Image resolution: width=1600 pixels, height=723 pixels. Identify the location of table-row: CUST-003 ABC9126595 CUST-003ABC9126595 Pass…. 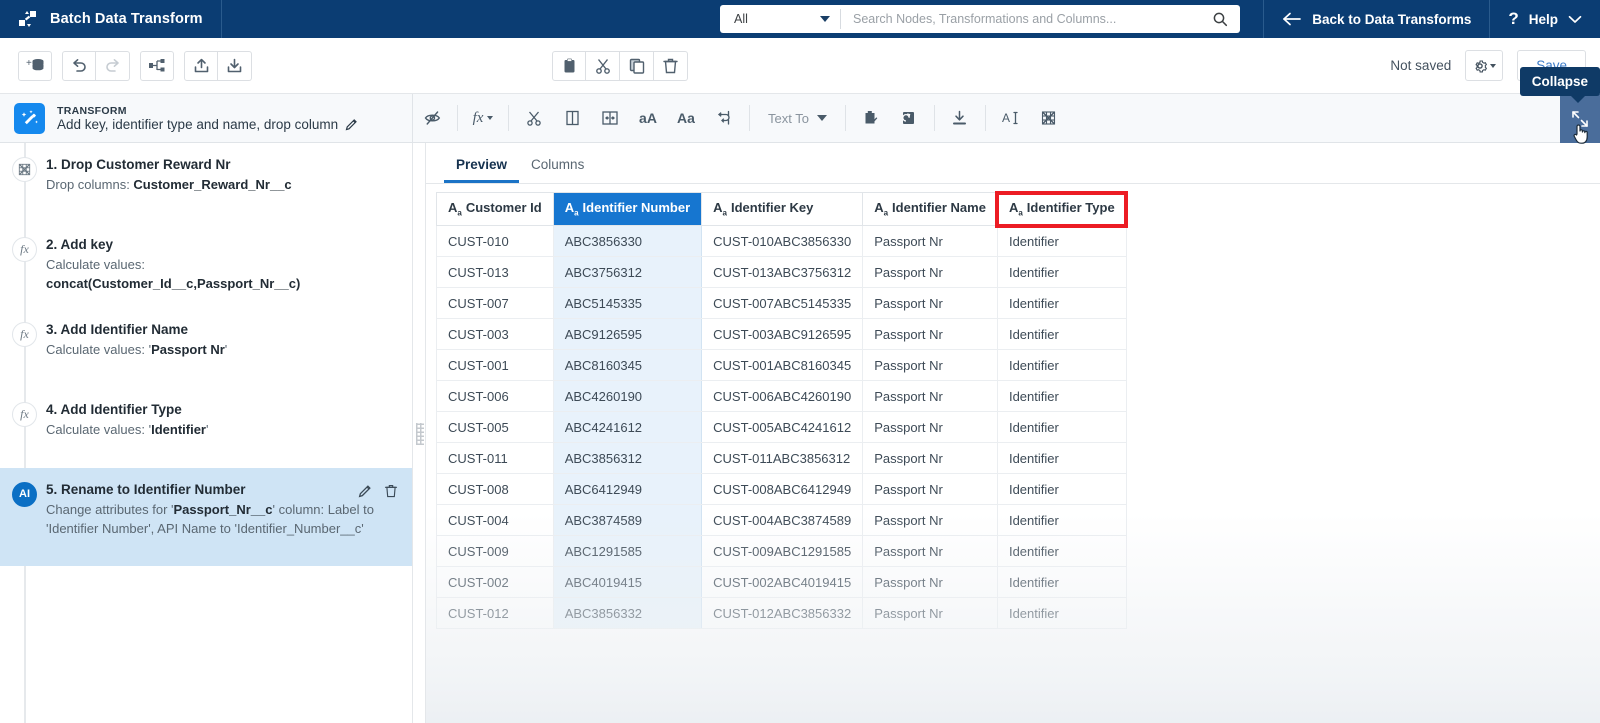
(781, 334).